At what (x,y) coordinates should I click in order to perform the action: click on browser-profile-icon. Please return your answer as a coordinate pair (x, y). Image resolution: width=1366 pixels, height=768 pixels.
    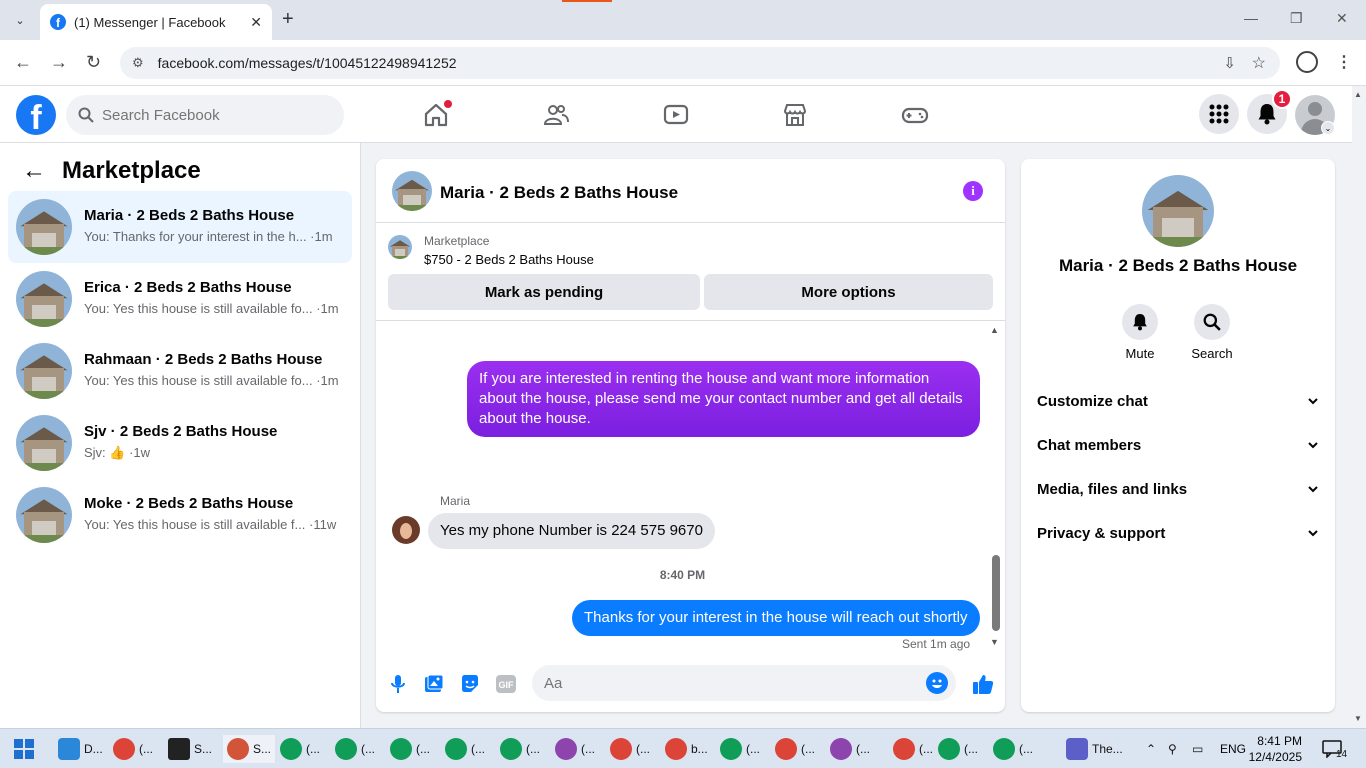
    Looking at the image, I should click on (1307, 62).